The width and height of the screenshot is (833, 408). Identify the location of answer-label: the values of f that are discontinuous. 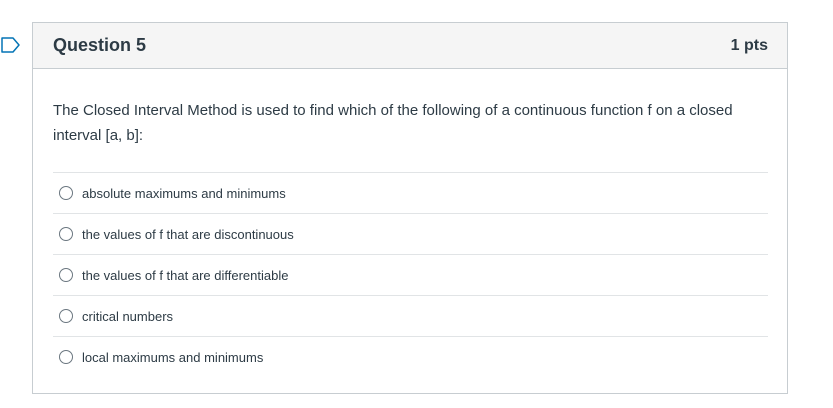
(188, 234).